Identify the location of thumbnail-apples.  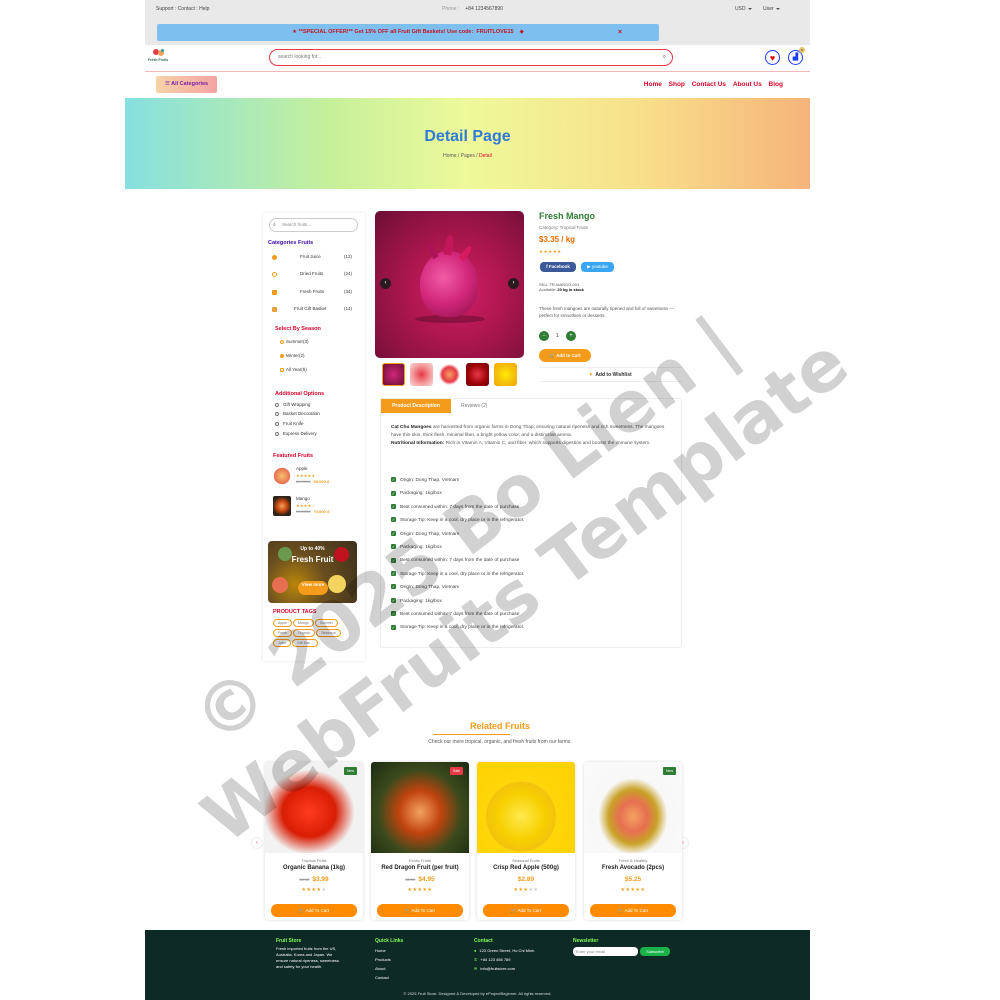
(477, 374).